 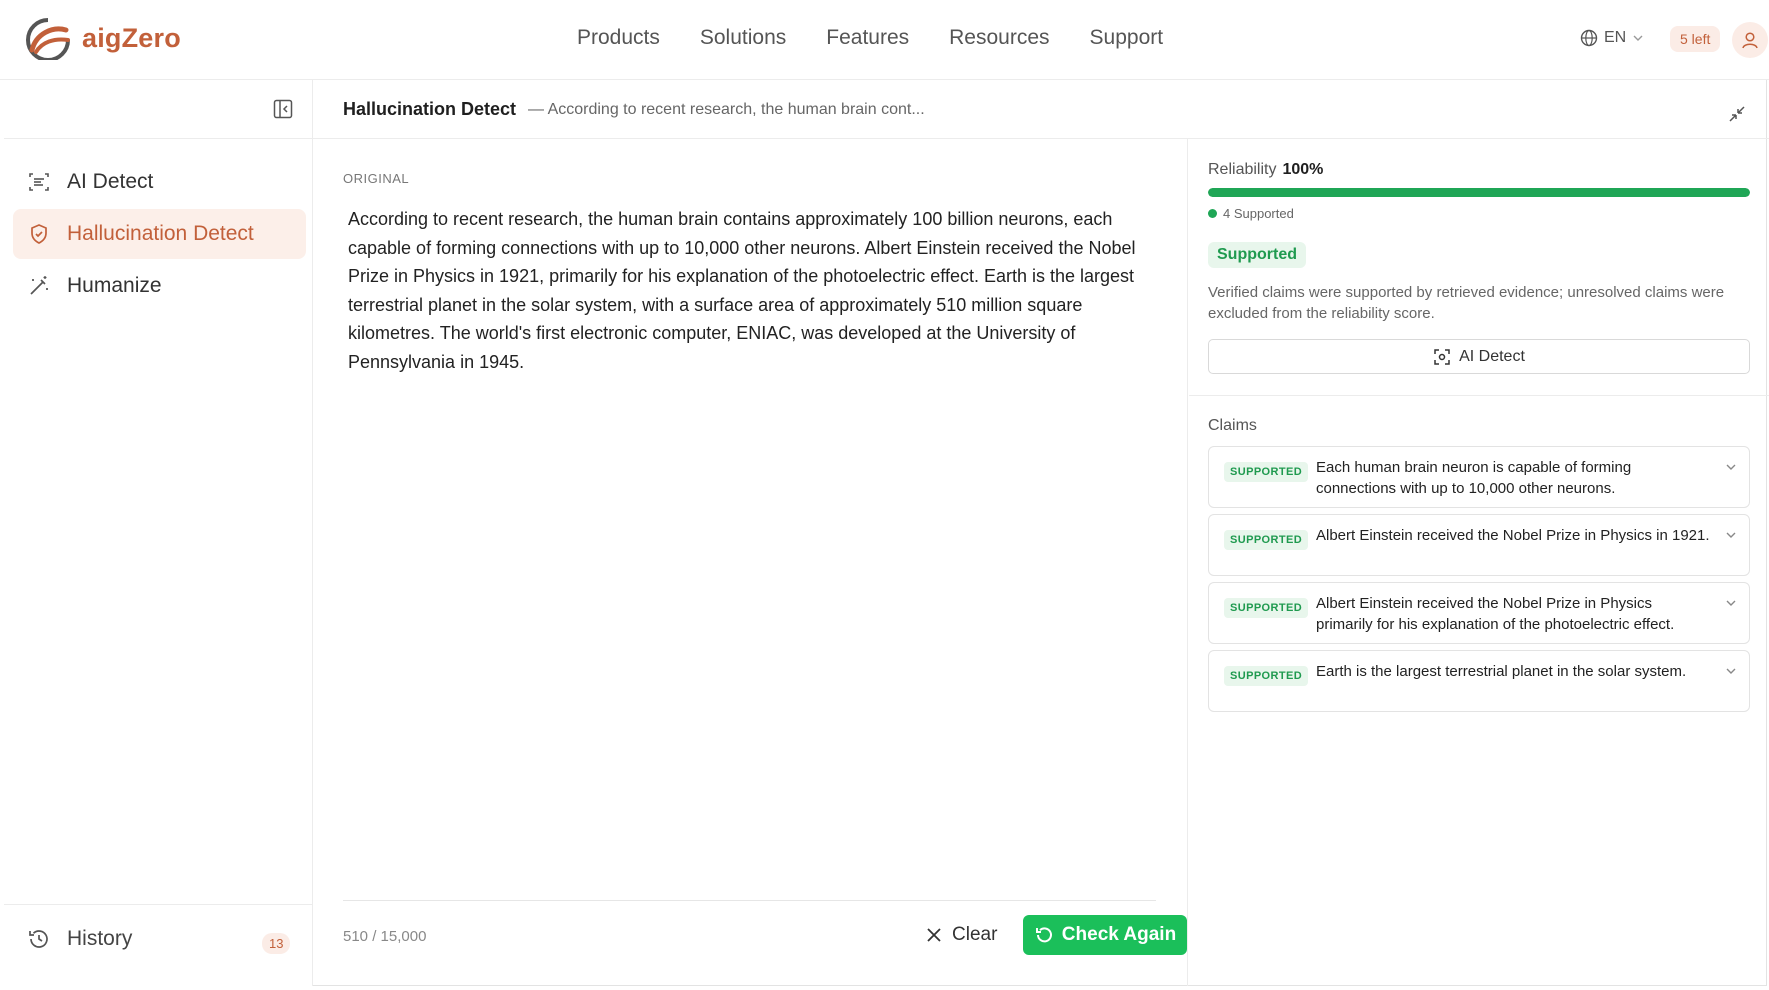 What do you see at coordinates (100, 938) in the screenshot?
I see `history-label: History` at bounding box center [100, 938].